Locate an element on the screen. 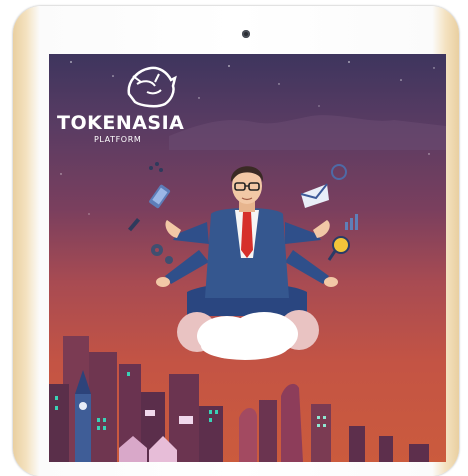 This screenshot has height=476, width=468. chat-icon is located at coordinates (339, 172).